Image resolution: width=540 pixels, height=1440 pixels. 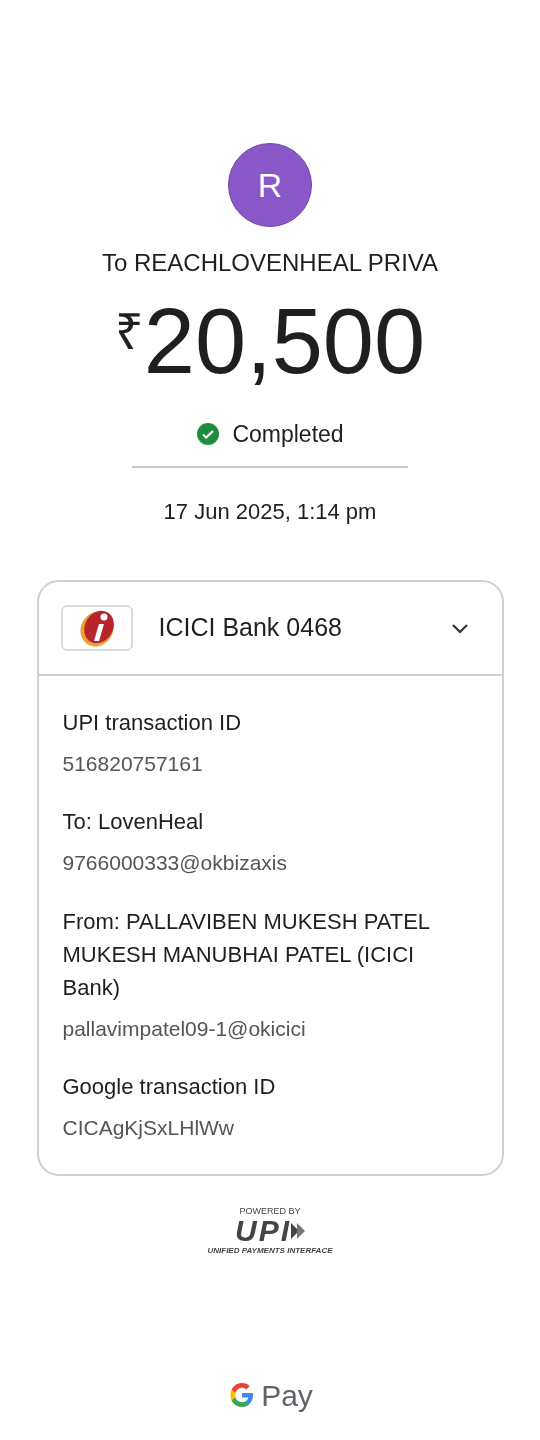 I want to click on avatar: R, so click(x=270, y=185).